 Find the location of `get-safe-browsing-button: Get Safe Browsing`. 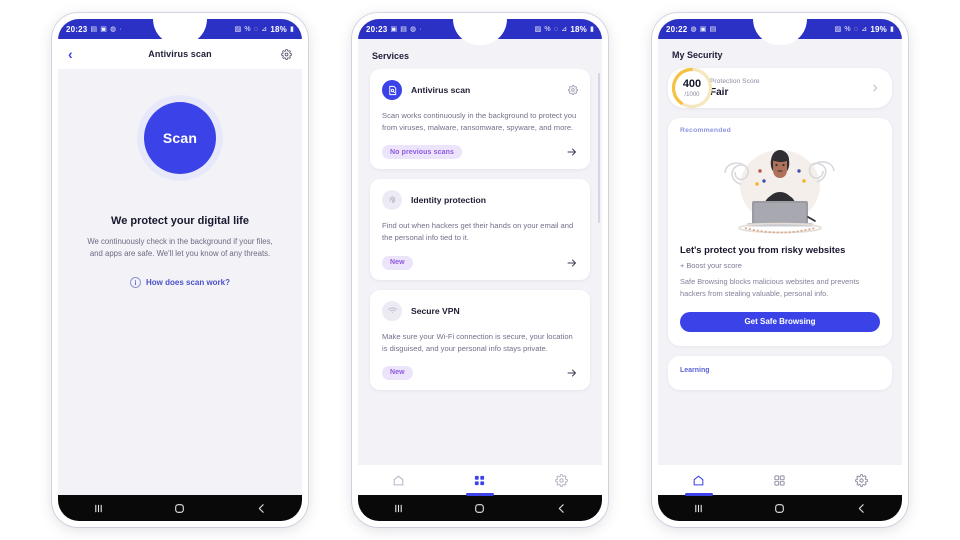

get-safe-browsing-button: Get Safe Browsing is located at coordinates (780, 321).